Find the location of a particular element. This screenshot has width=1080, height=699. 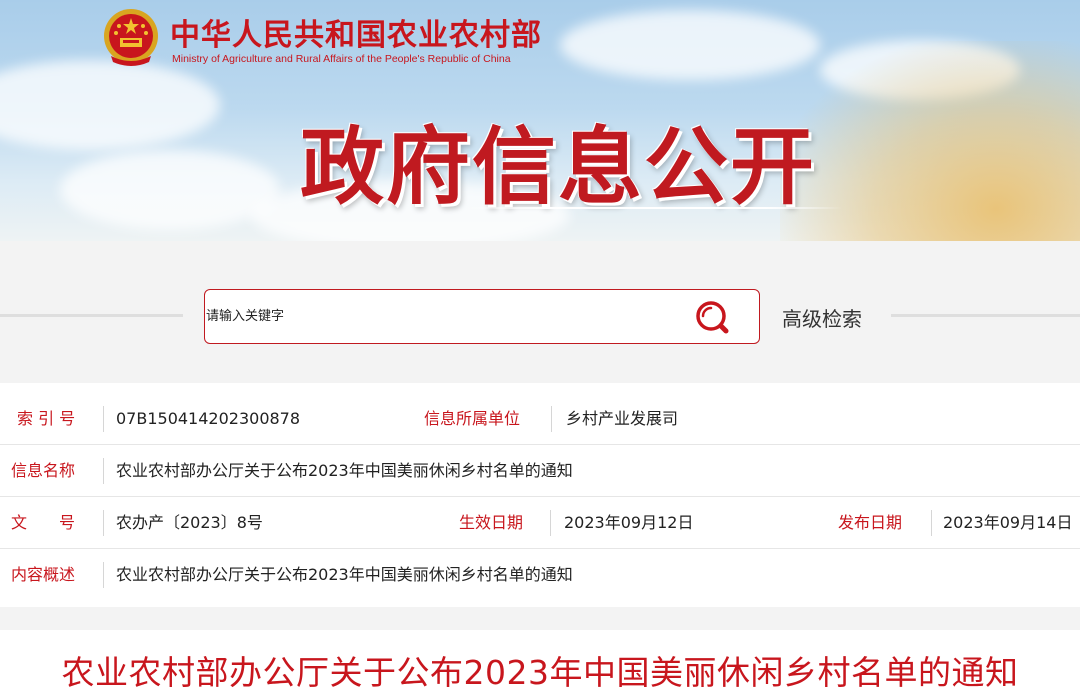

national-emblem-icon is located at coordinates (131, 37).